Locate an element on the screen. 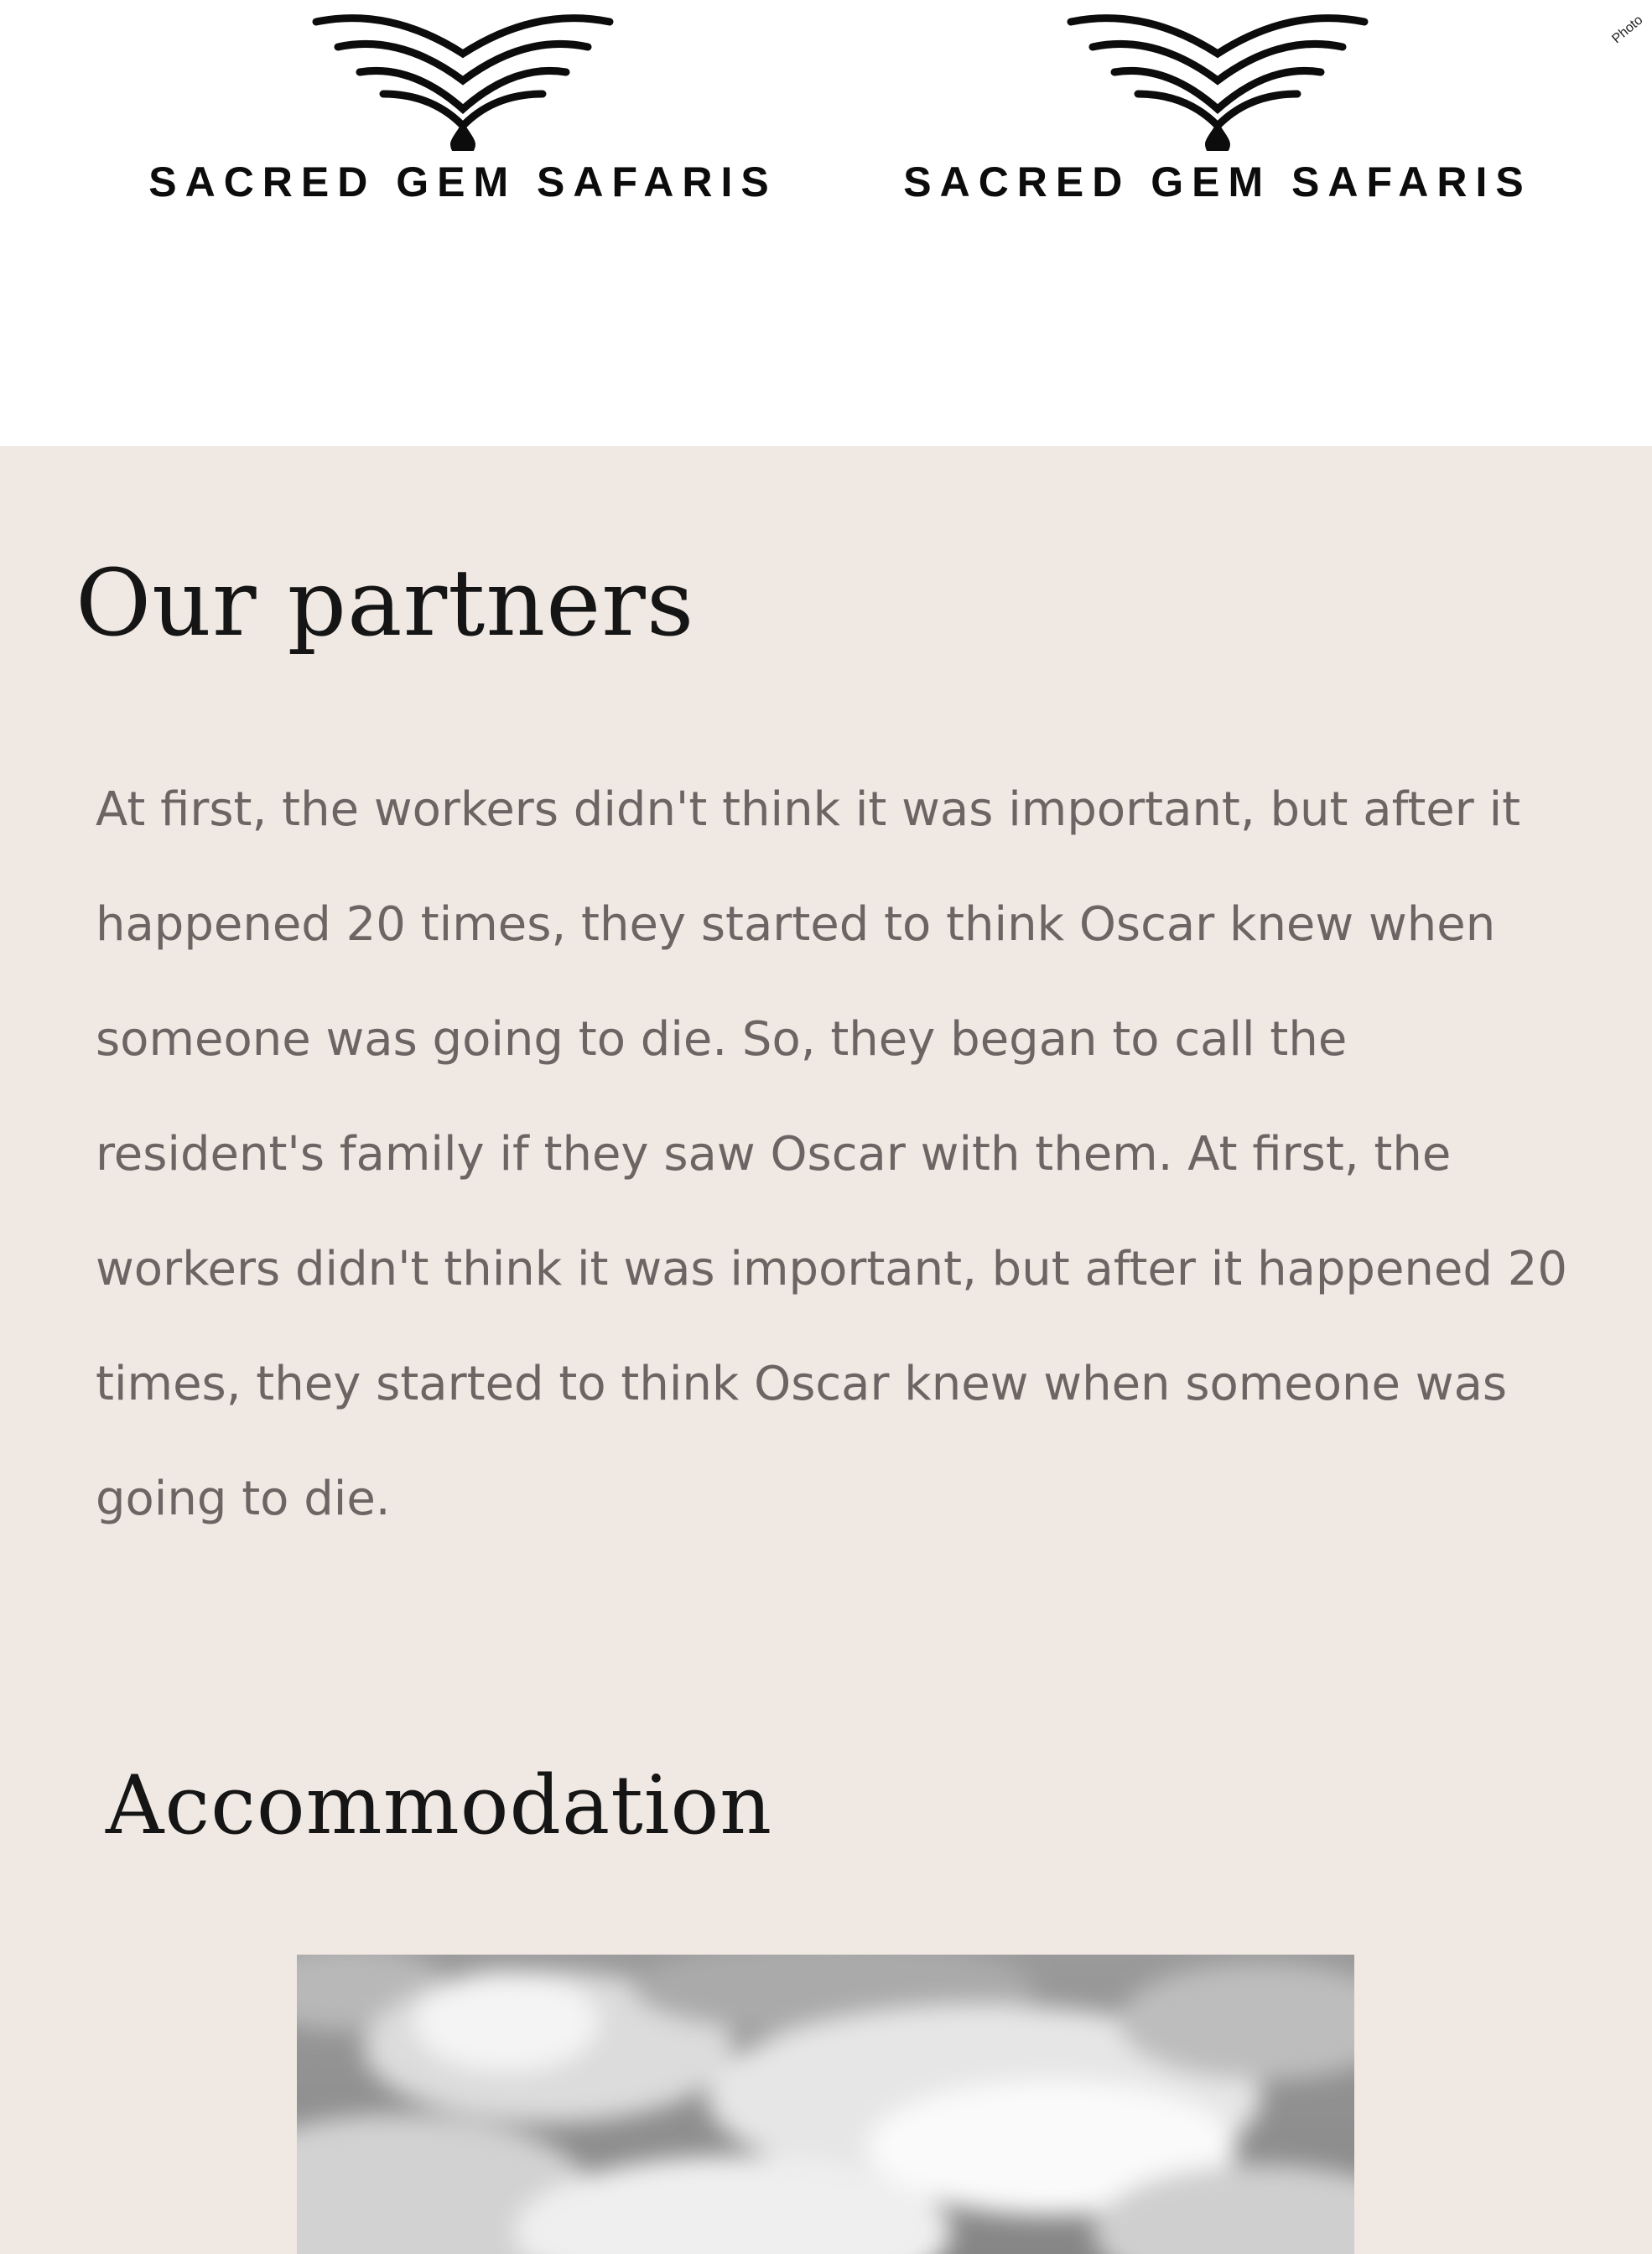  section-heading-partners: Our partners is located at coordinates (385, 603).